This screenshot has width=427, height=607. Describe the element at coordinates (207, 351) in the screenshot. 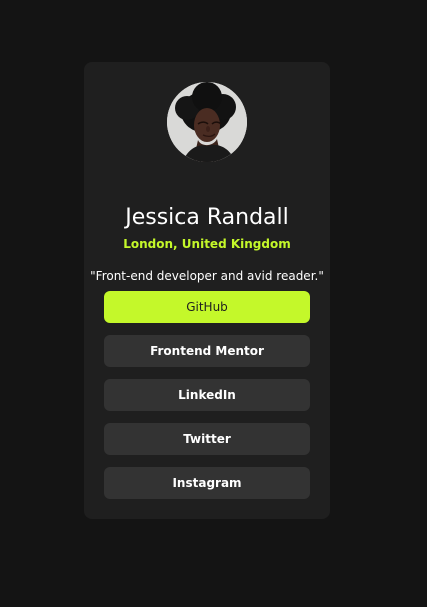

I see `frontend-mentor-link-button: Frontend Mentor` at that location.